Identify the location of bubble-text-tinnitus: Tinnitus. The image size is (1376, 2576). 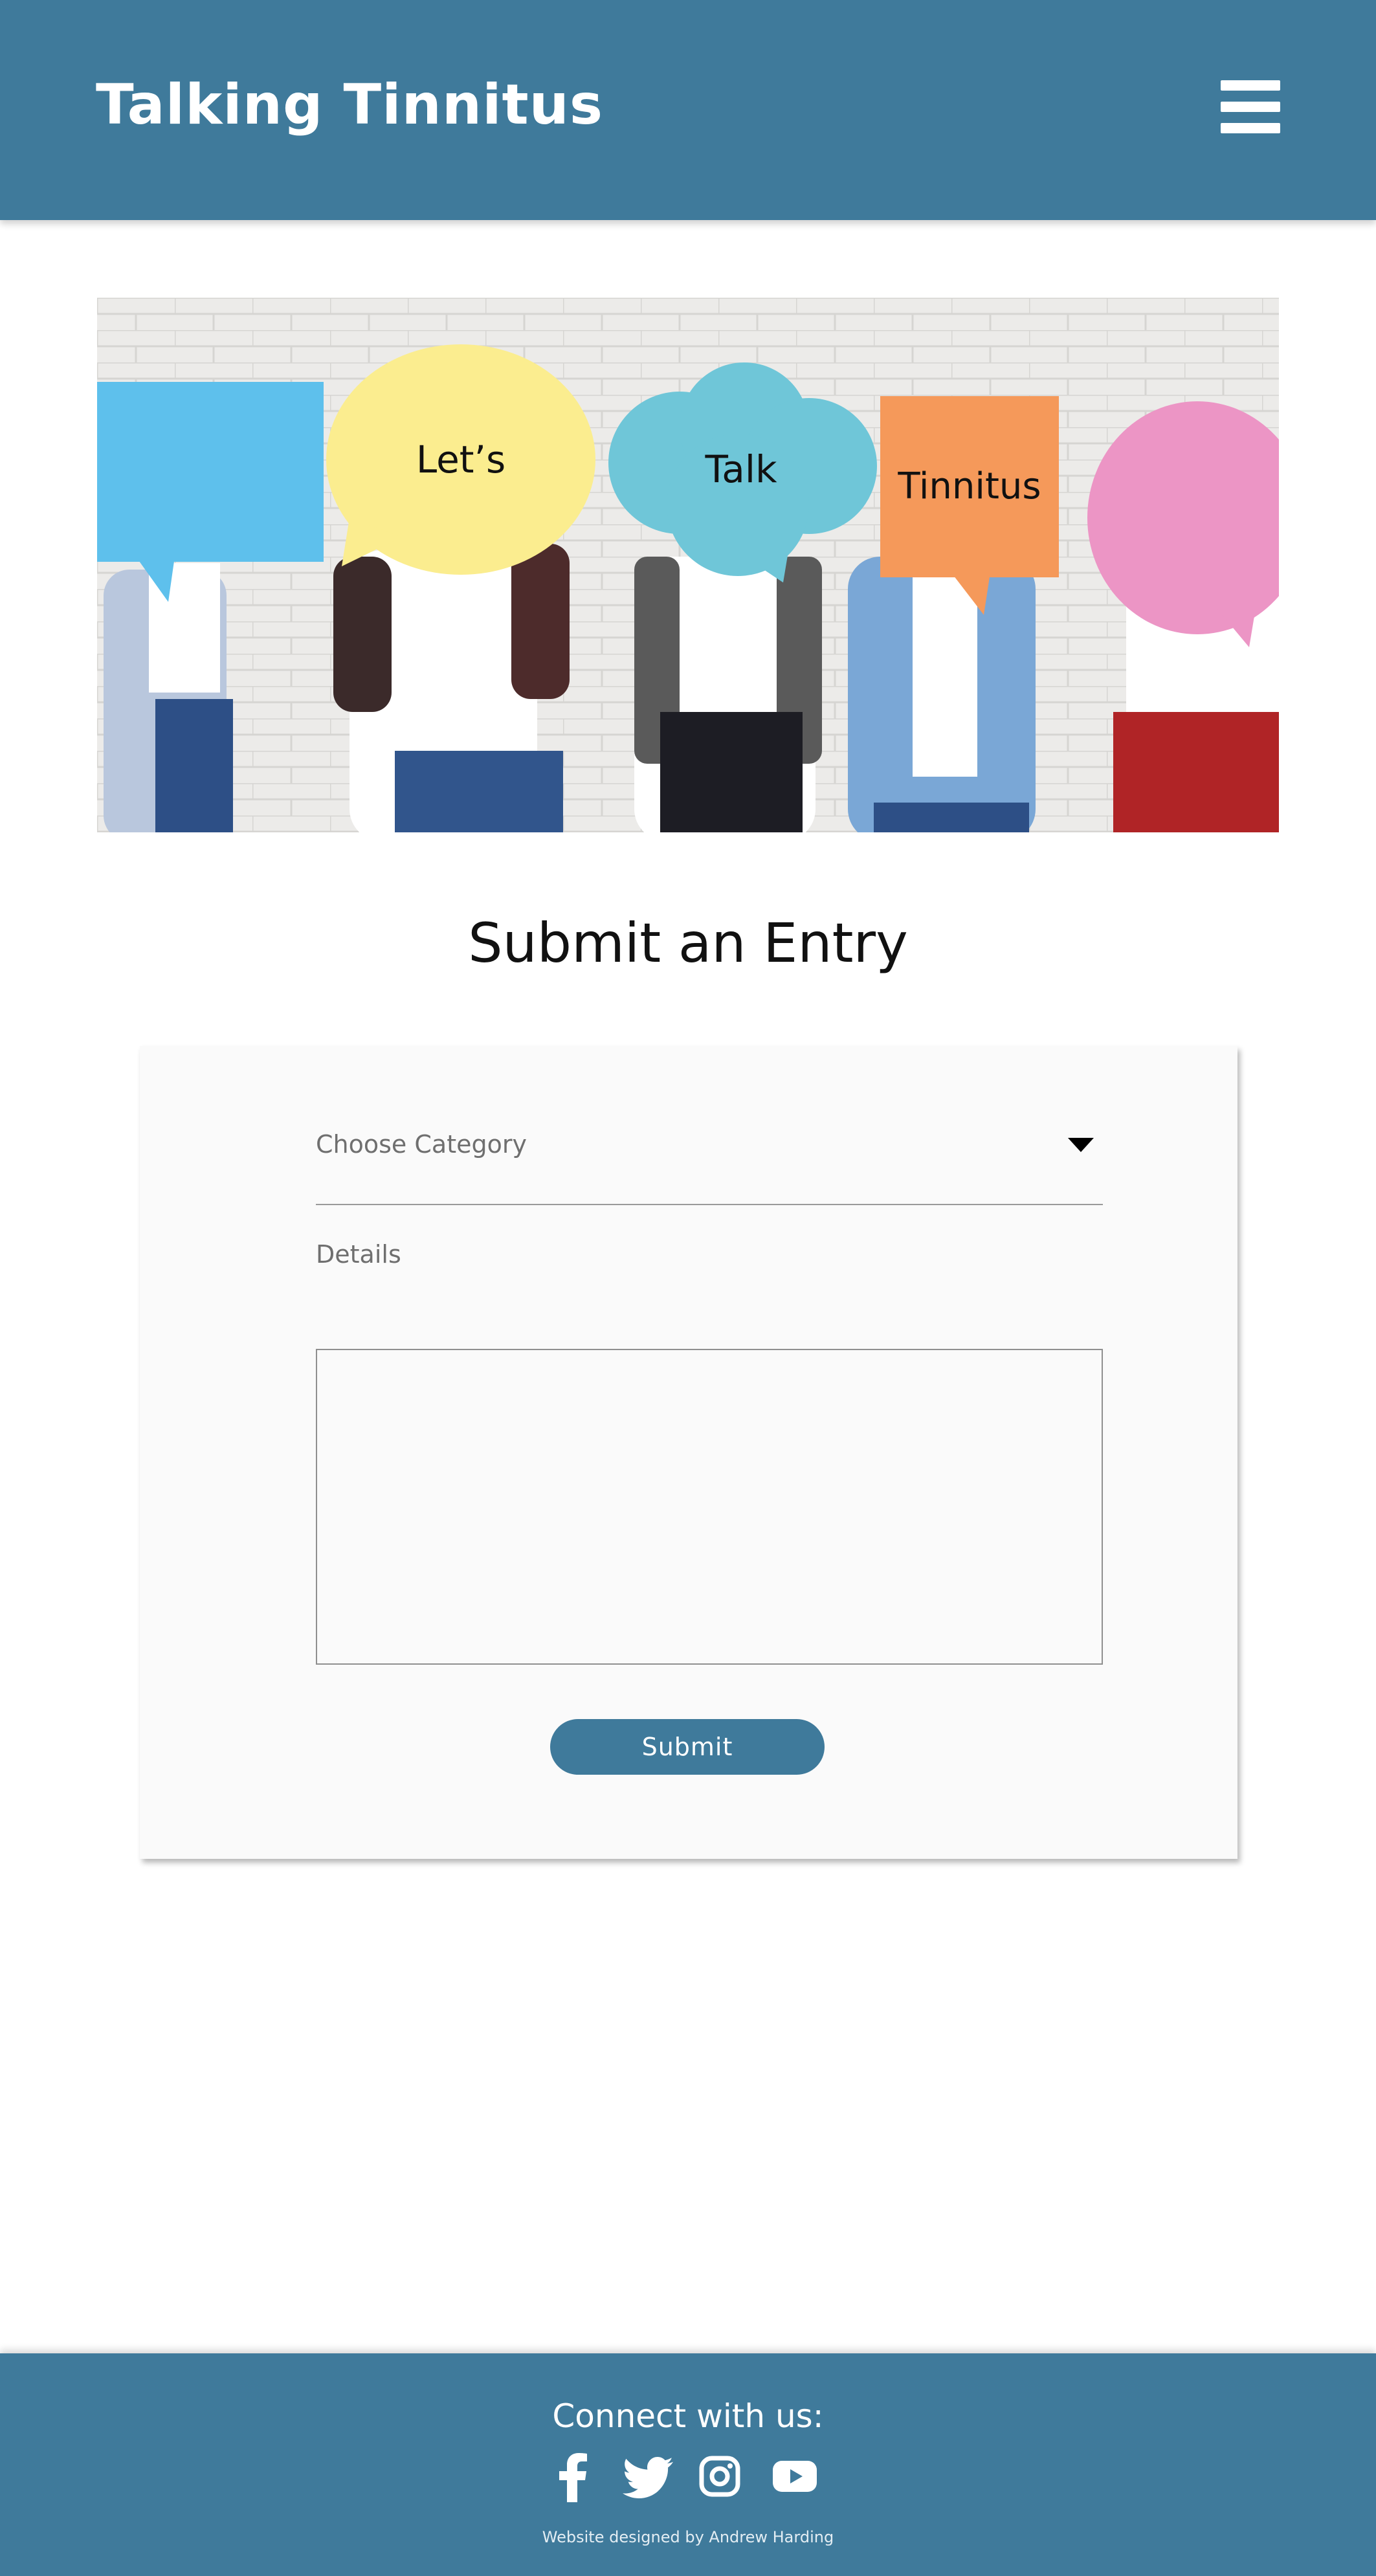
(969, 486).